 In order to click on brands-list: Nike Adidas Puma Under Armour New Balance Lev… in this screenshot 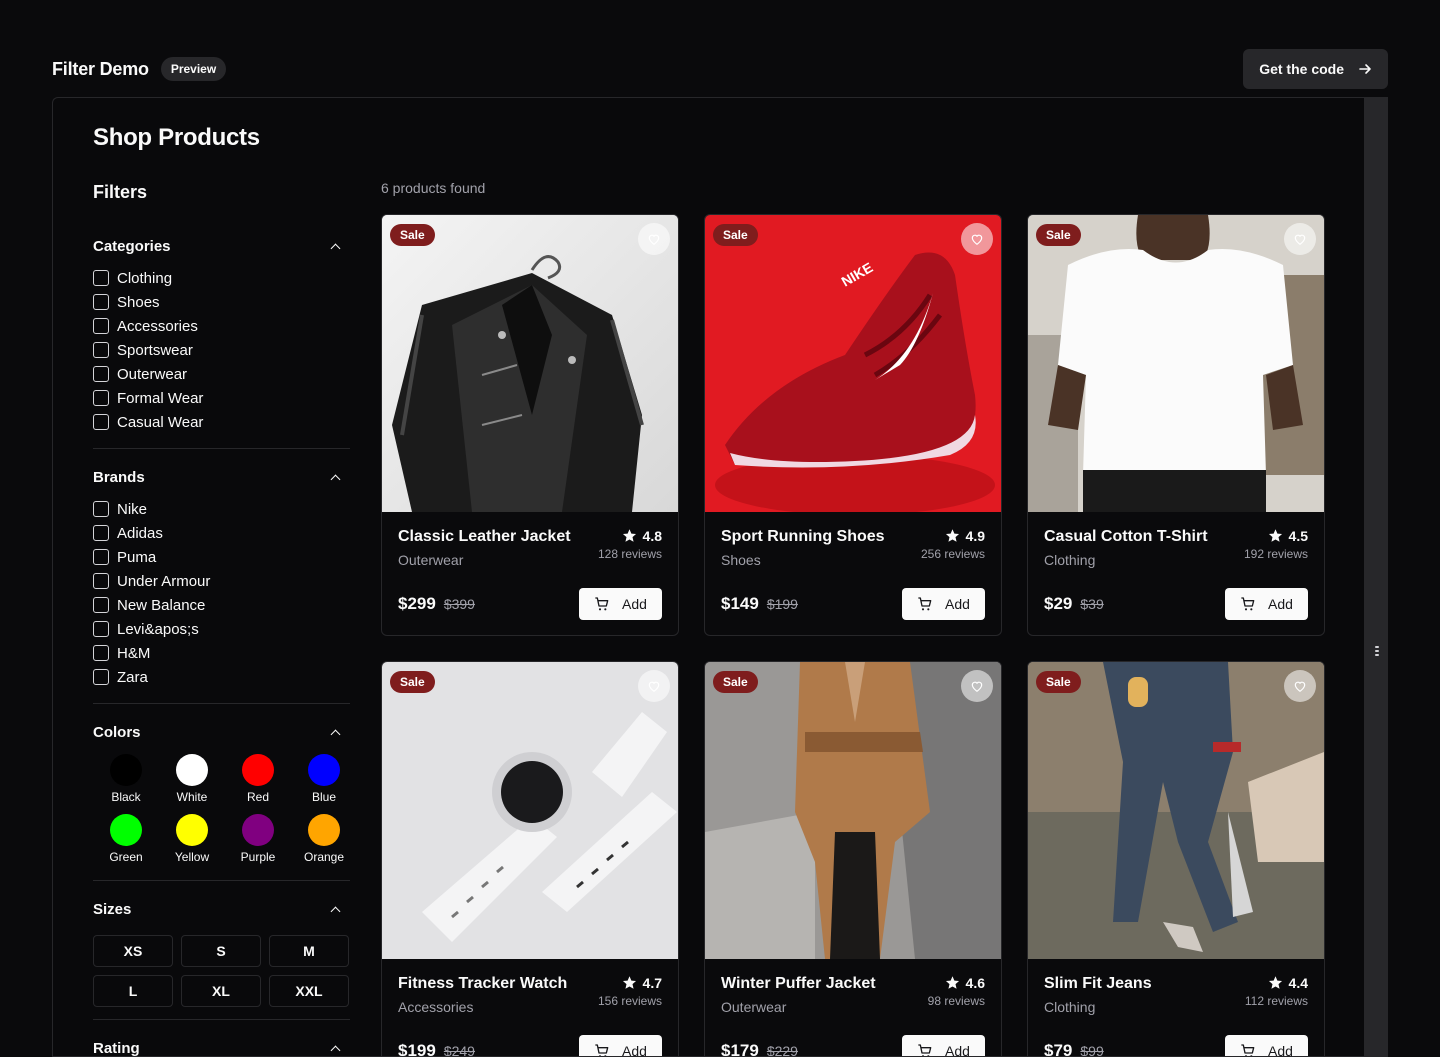, I will do `click(221, 593)`.